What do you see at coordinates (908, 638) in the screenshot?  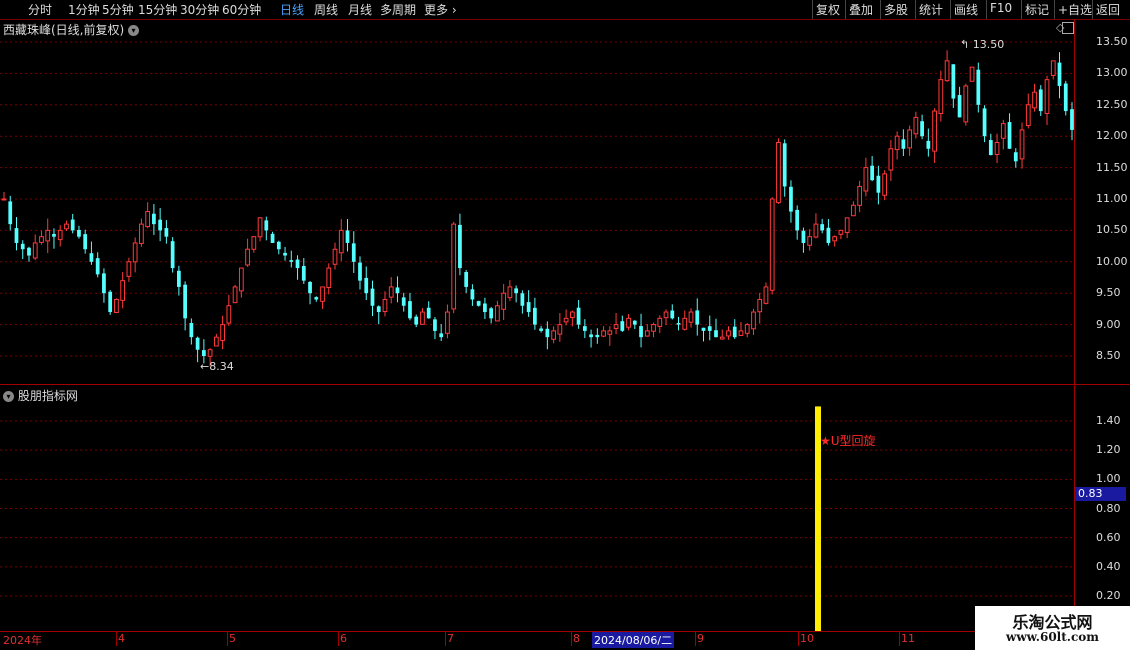 I see `time-tick-label: 11` at bounding box center [908, 638].